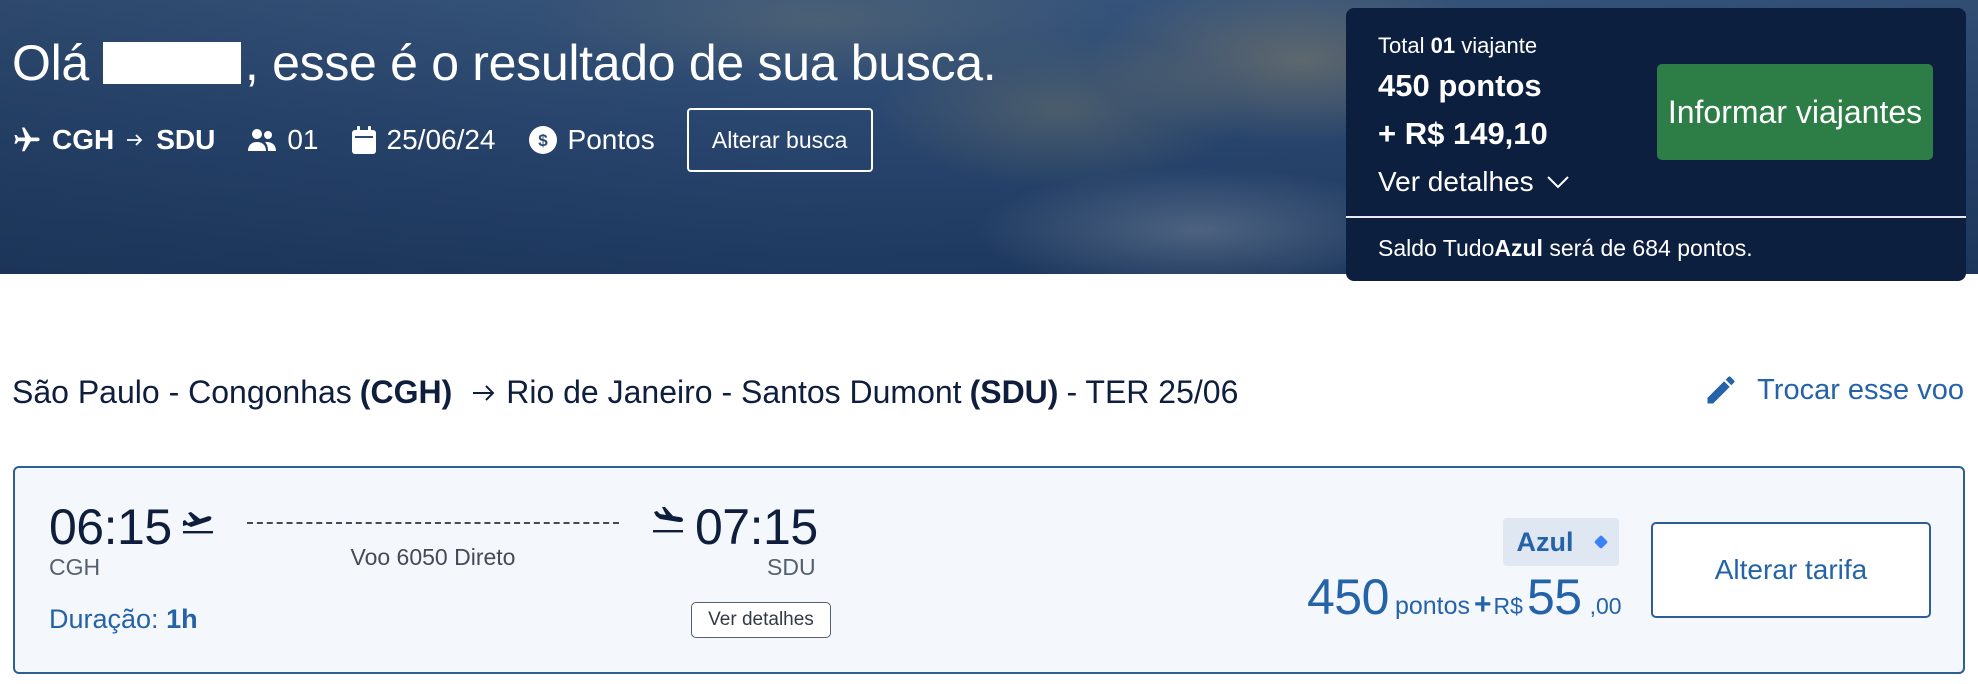 The width and height of the screenshot is (1978, 684). I want to click on date-summary: 25/06/24, so click(423, 140).